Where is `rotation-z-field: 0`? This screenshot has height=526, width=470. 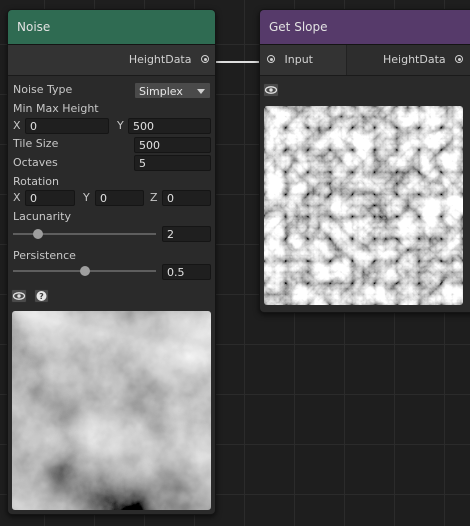
rotation-z-field: 0 is located at coordinates (186, 198).